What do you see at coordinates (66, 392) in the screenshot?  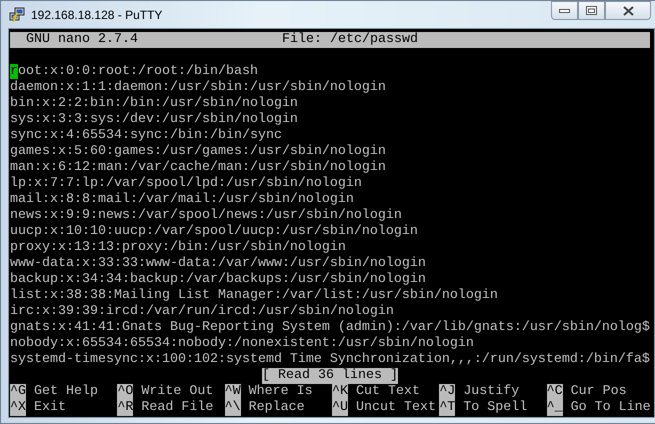 I see `shortcut-label: Get Help` at bounding box center [66, 392].